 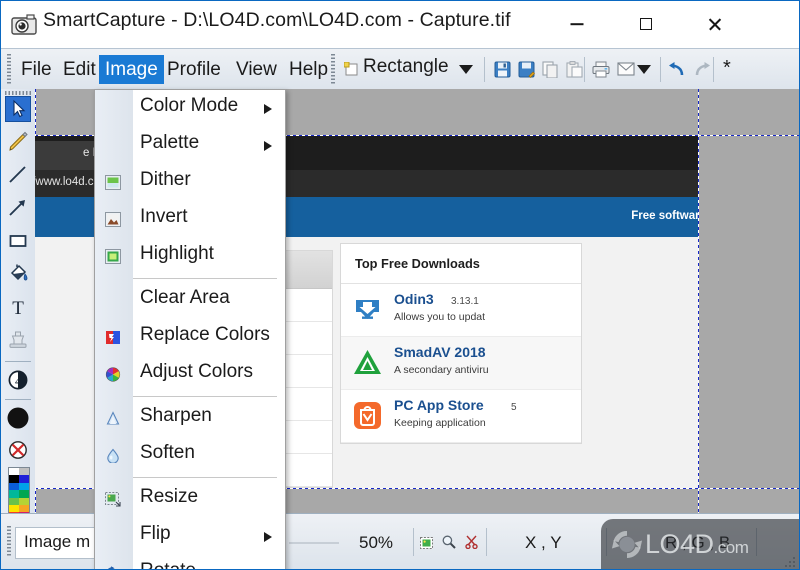 I want to click on menu-item-adjust-colors: Adjust Colors, so click(x=190, y=374).